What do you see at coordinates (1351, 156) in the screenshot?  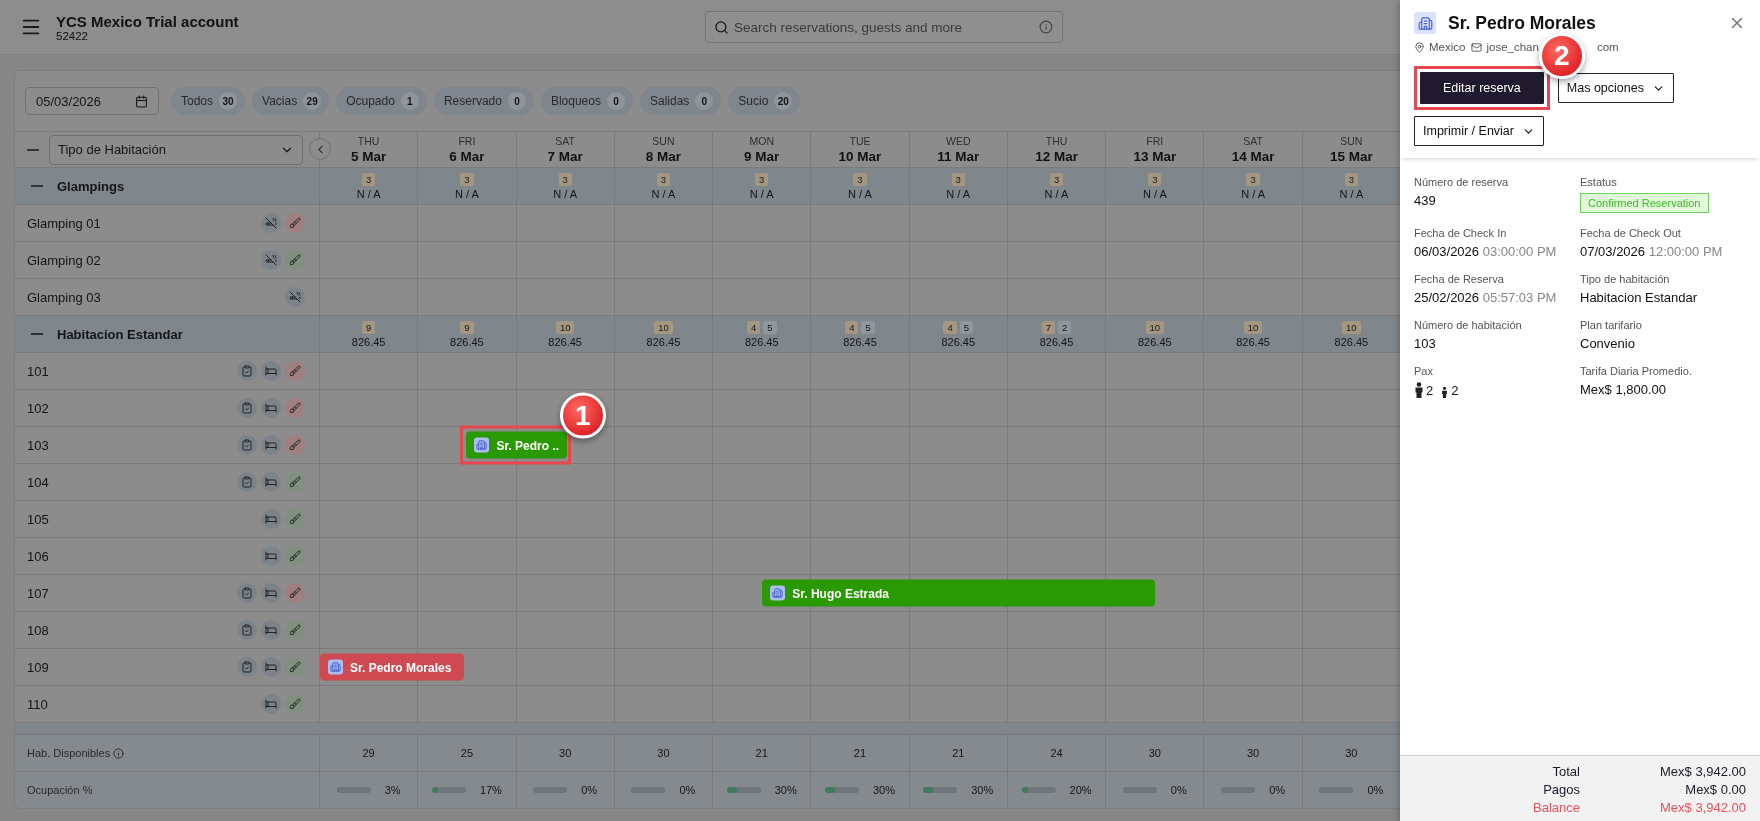 I see `date-label: 15 Mar` at bounding box center [1351, 156].